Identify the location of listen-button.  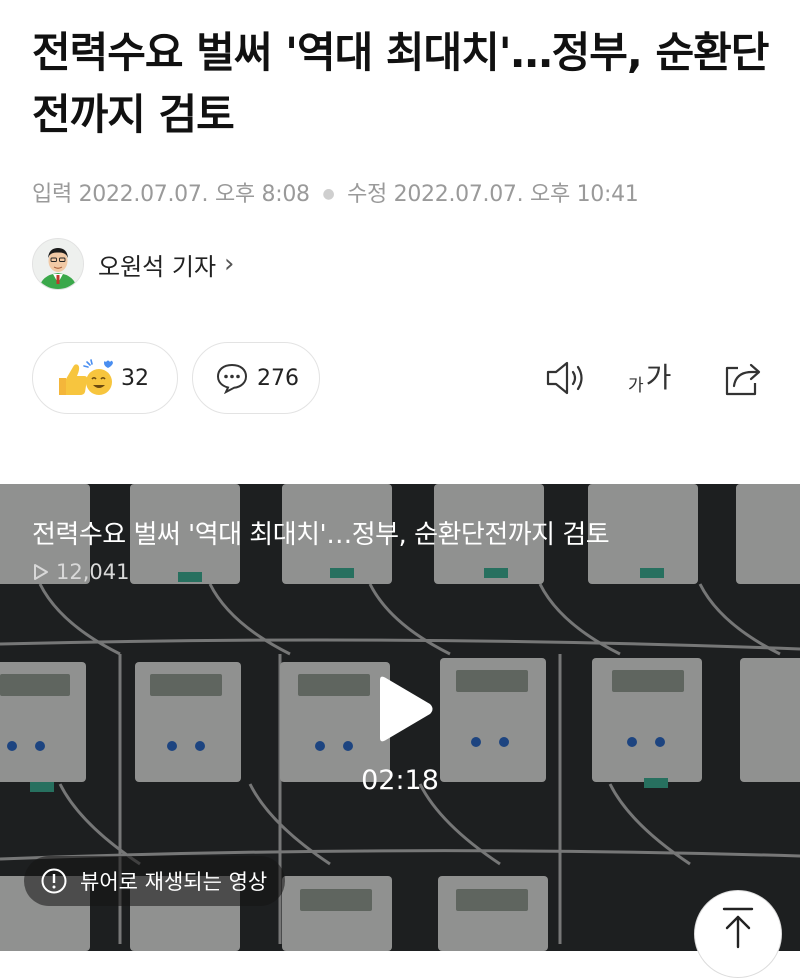
(566, 378).